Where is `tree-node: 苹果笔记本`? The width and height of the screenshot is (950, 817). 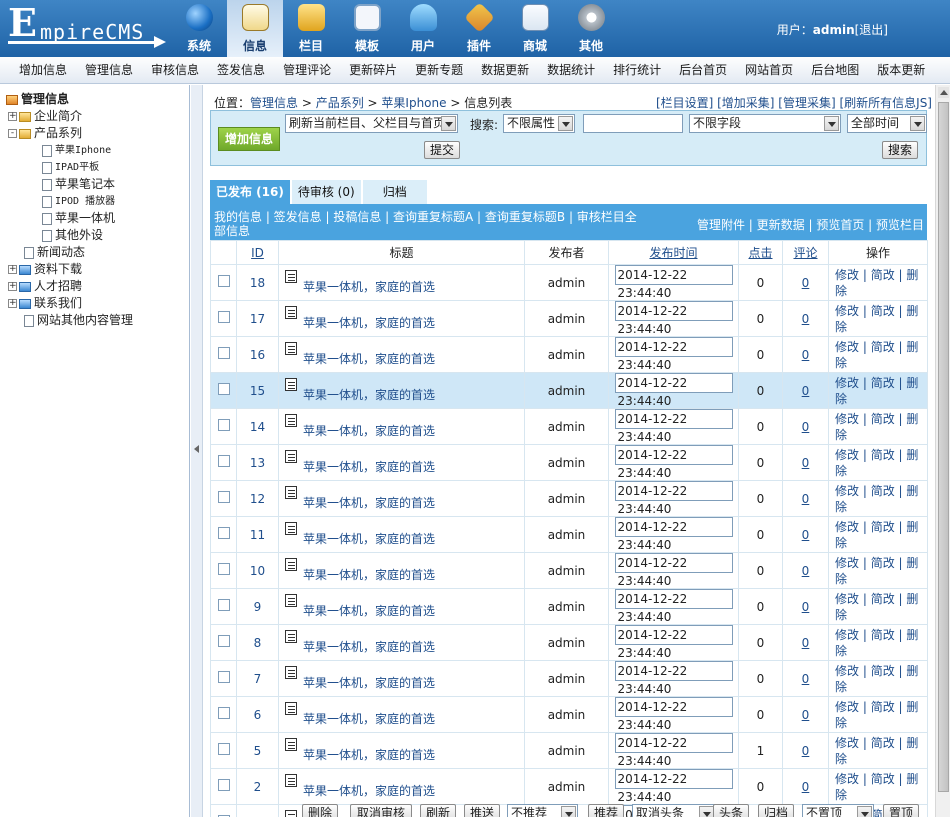
tree-node: 苹果笔记本 is located at coordinates (97, 184).